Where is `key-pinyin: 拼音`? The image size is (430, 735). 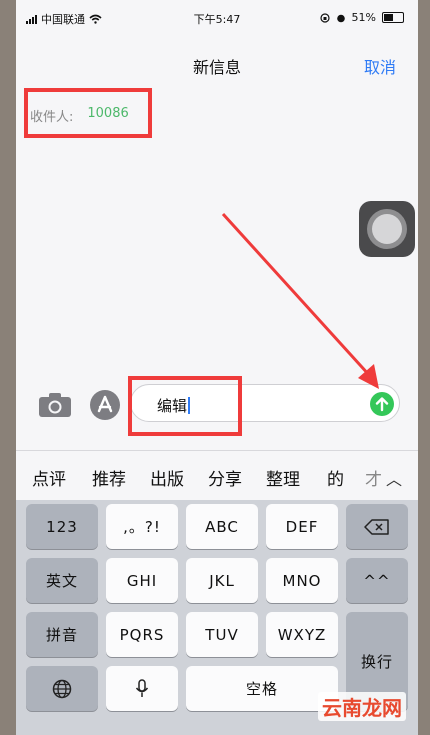
key-pinyin: 拼音 is located at coordinates (62, 634).